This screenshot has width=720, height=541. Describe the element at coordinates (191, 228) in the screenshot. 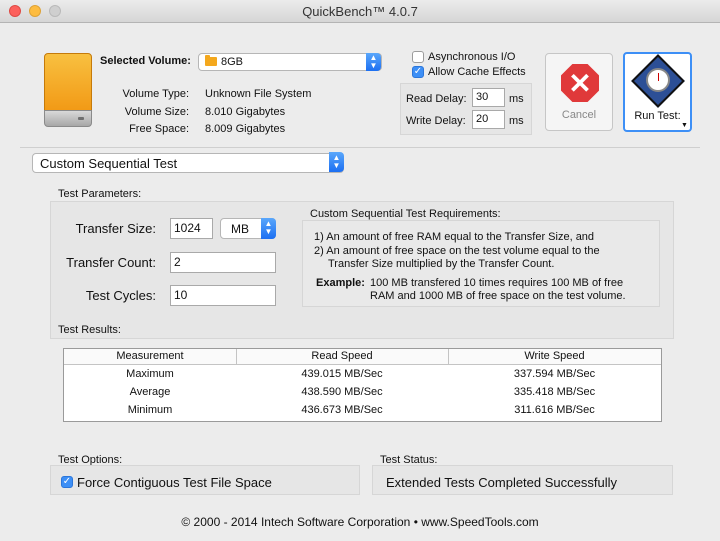

I see `transfer-size-input: 1024` at that location.